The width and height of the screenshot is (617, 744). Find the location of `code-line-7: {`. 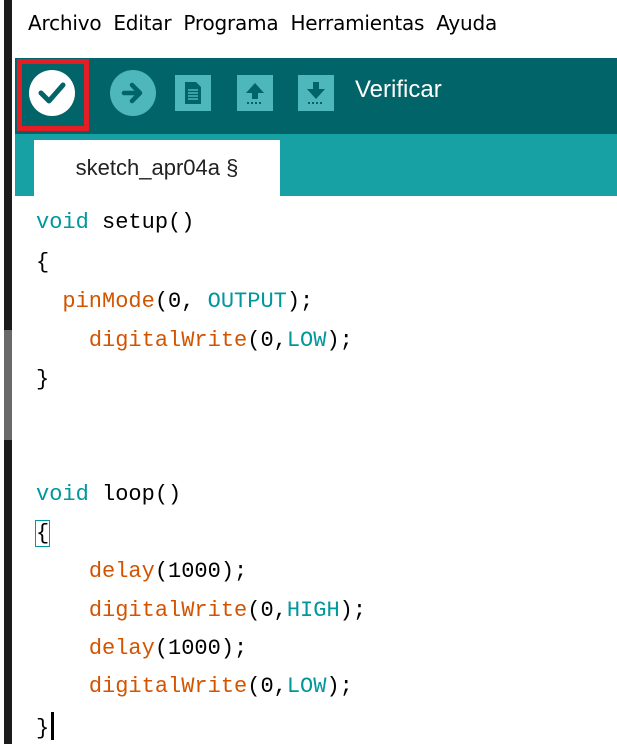

code-line-7: { is located at coordinates (42, 533).